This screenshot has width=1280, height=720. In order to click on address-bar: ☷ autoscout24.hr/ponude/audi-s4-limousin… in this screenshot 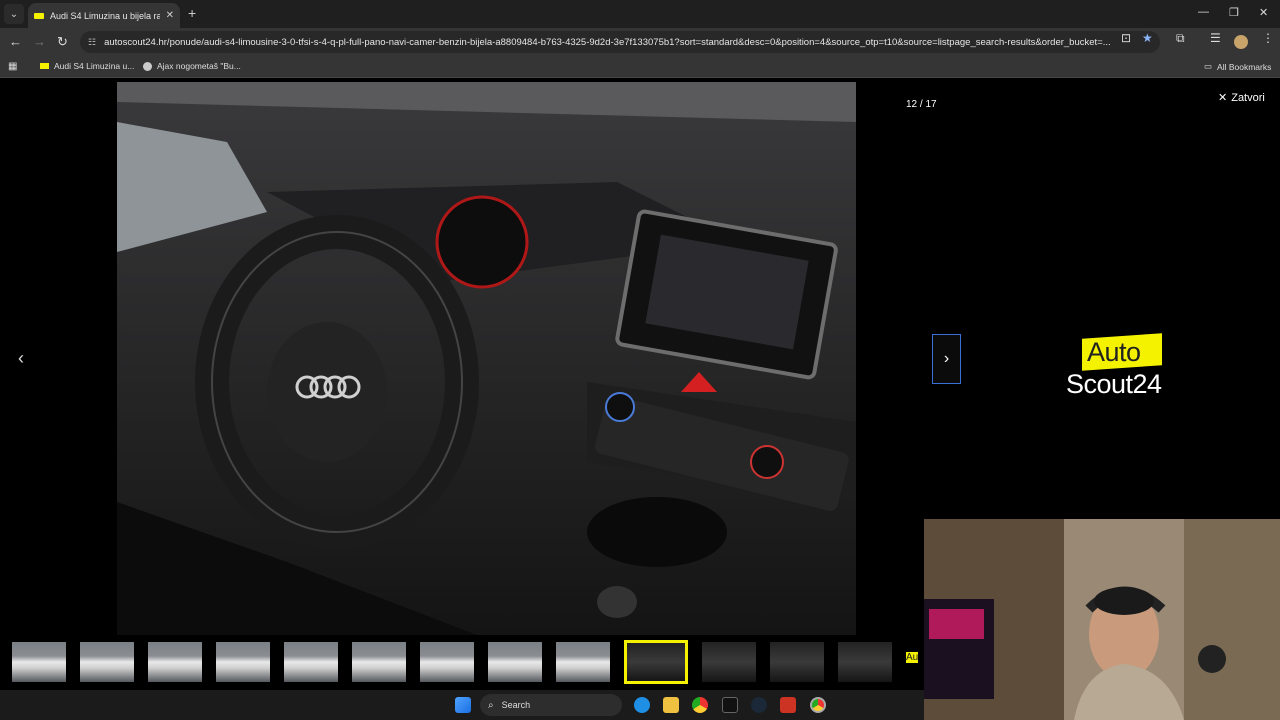, I will do `click(620, 42)`.